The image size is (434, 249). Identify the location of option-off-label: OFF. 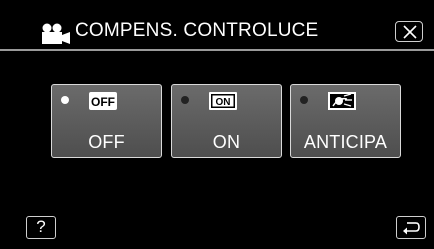
(106, 142).